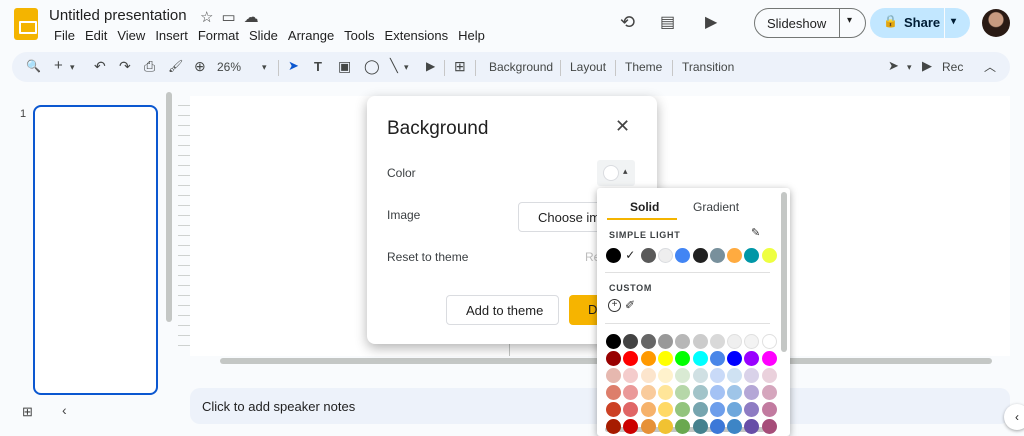  Describe the element at coordinates (26, 24) in the screenshot. I see `slides-logo-icon` at that location.